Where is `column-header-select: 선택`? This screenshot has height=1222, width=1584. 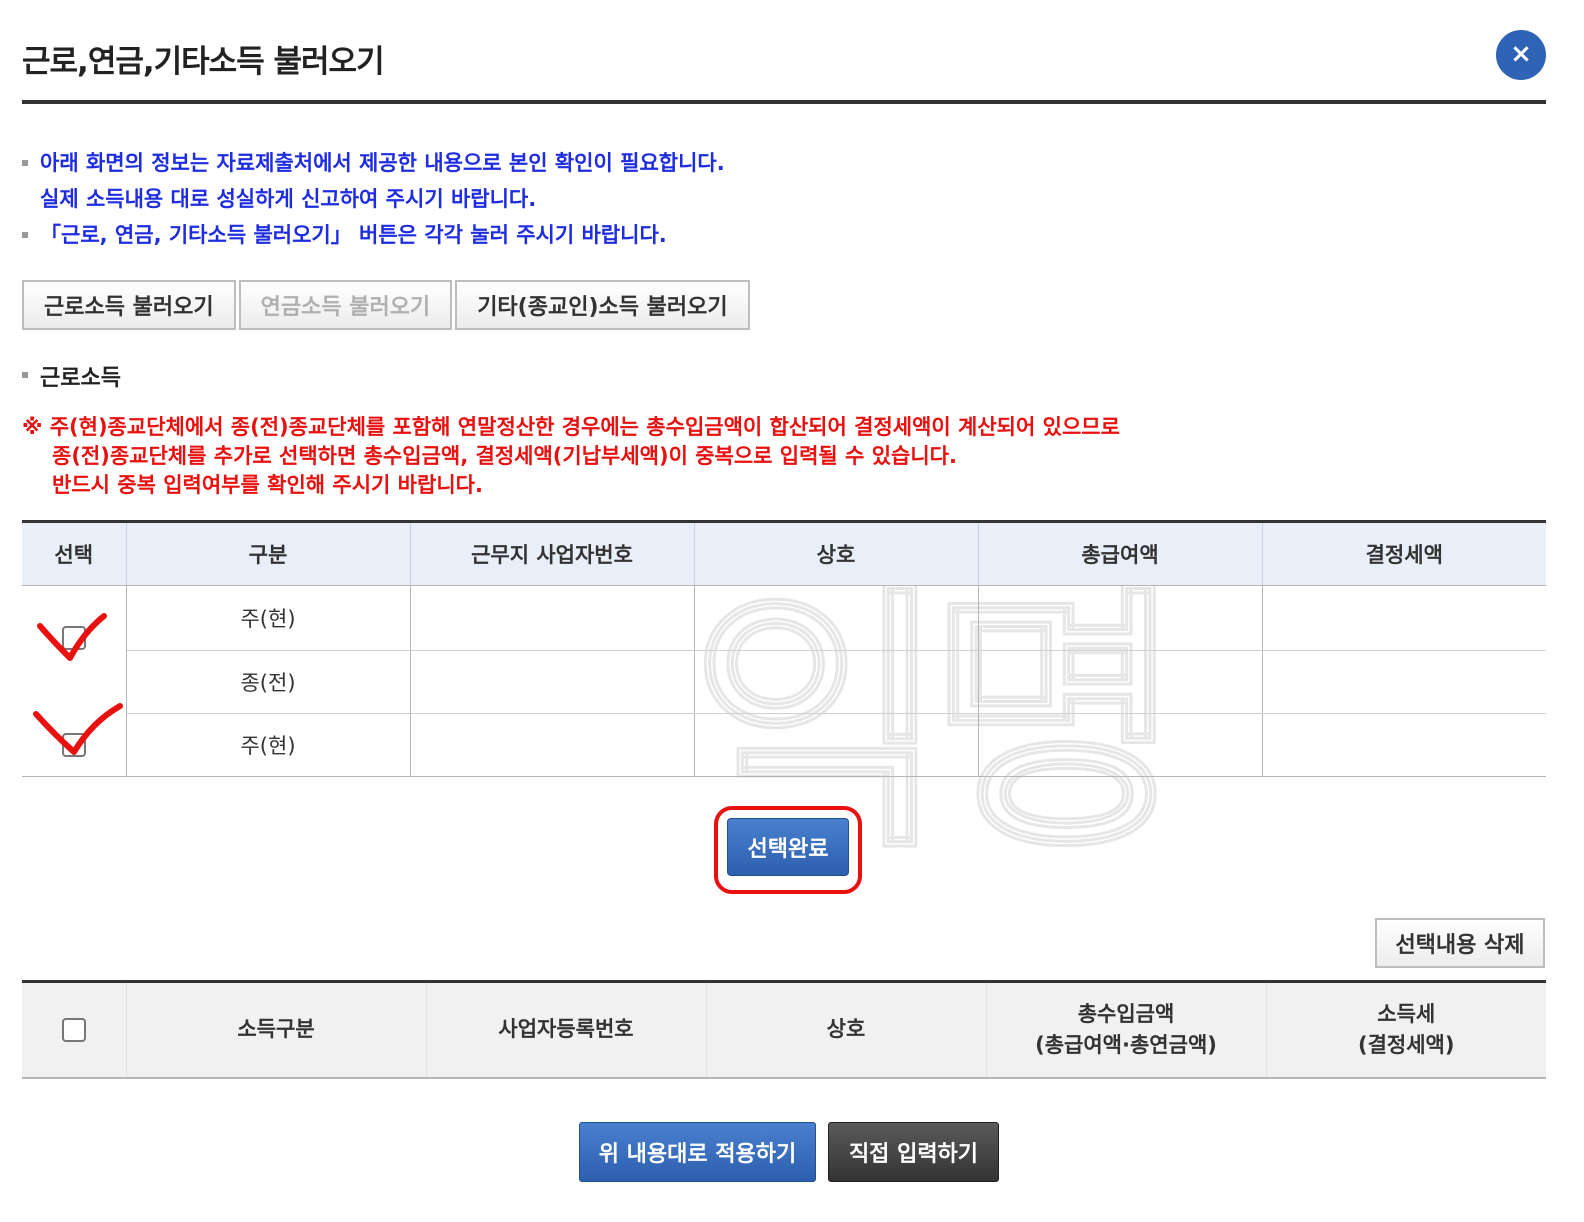
column-header-select: 선택 is located at coordinates (74, 553).